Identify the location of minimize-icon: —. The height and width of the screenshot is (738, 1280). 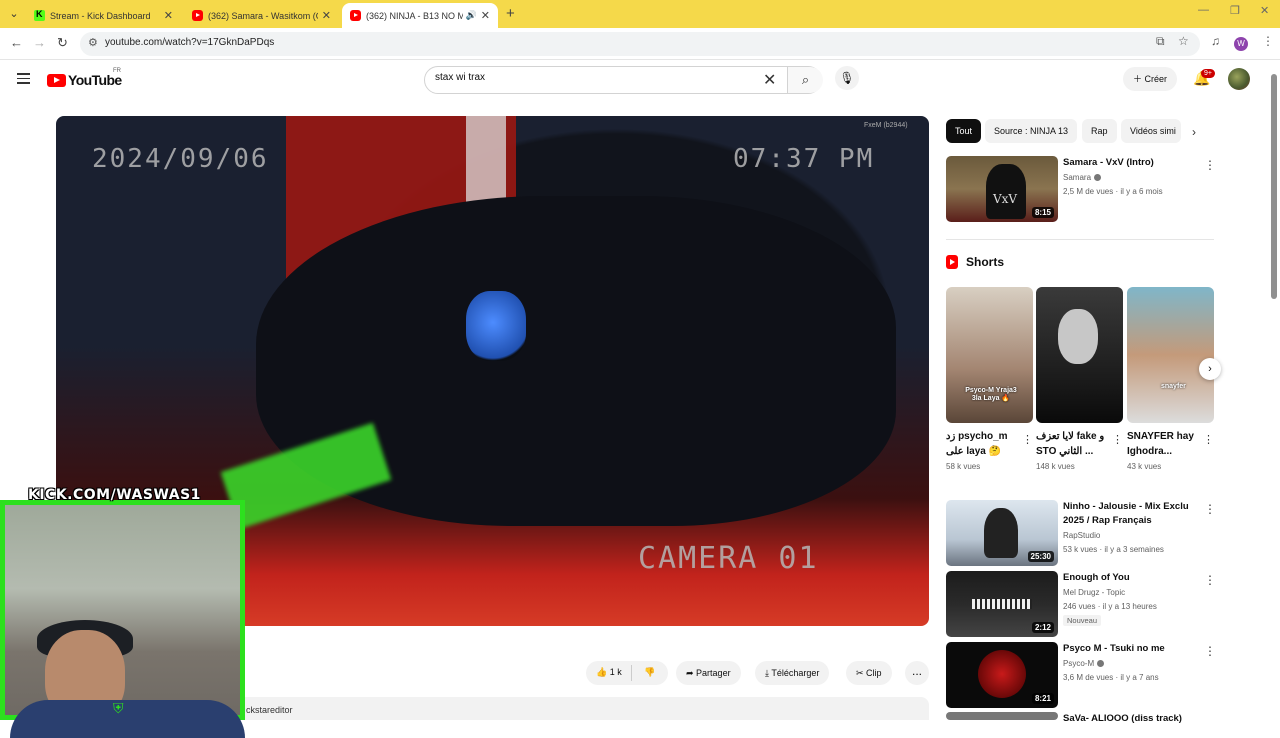
(1203, 10).